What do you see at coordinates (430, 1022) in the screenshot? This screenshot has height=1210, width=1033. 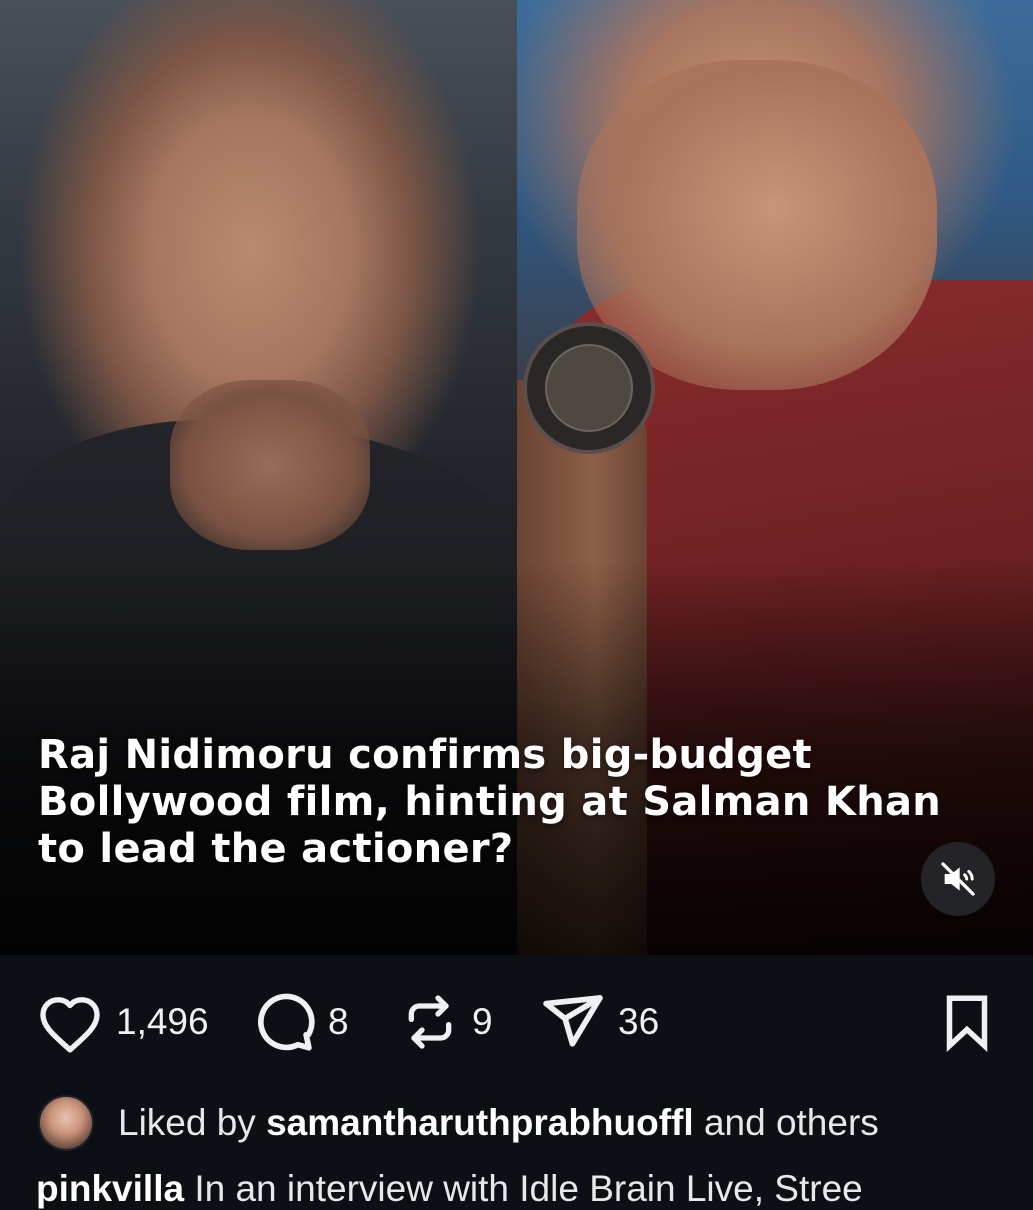 I see `repost-arrows-icon` at bounding box center [430, 1022].